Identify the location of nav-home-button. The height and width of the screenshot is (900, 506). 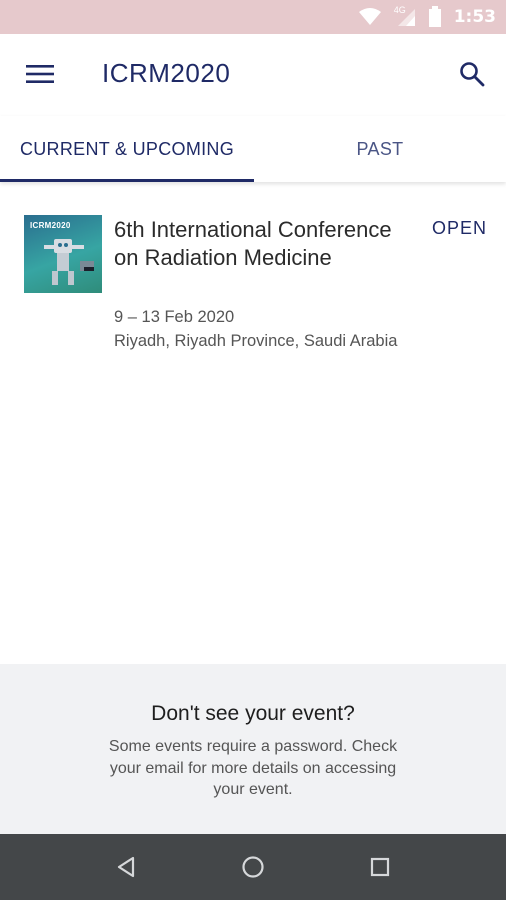
(253, 867).